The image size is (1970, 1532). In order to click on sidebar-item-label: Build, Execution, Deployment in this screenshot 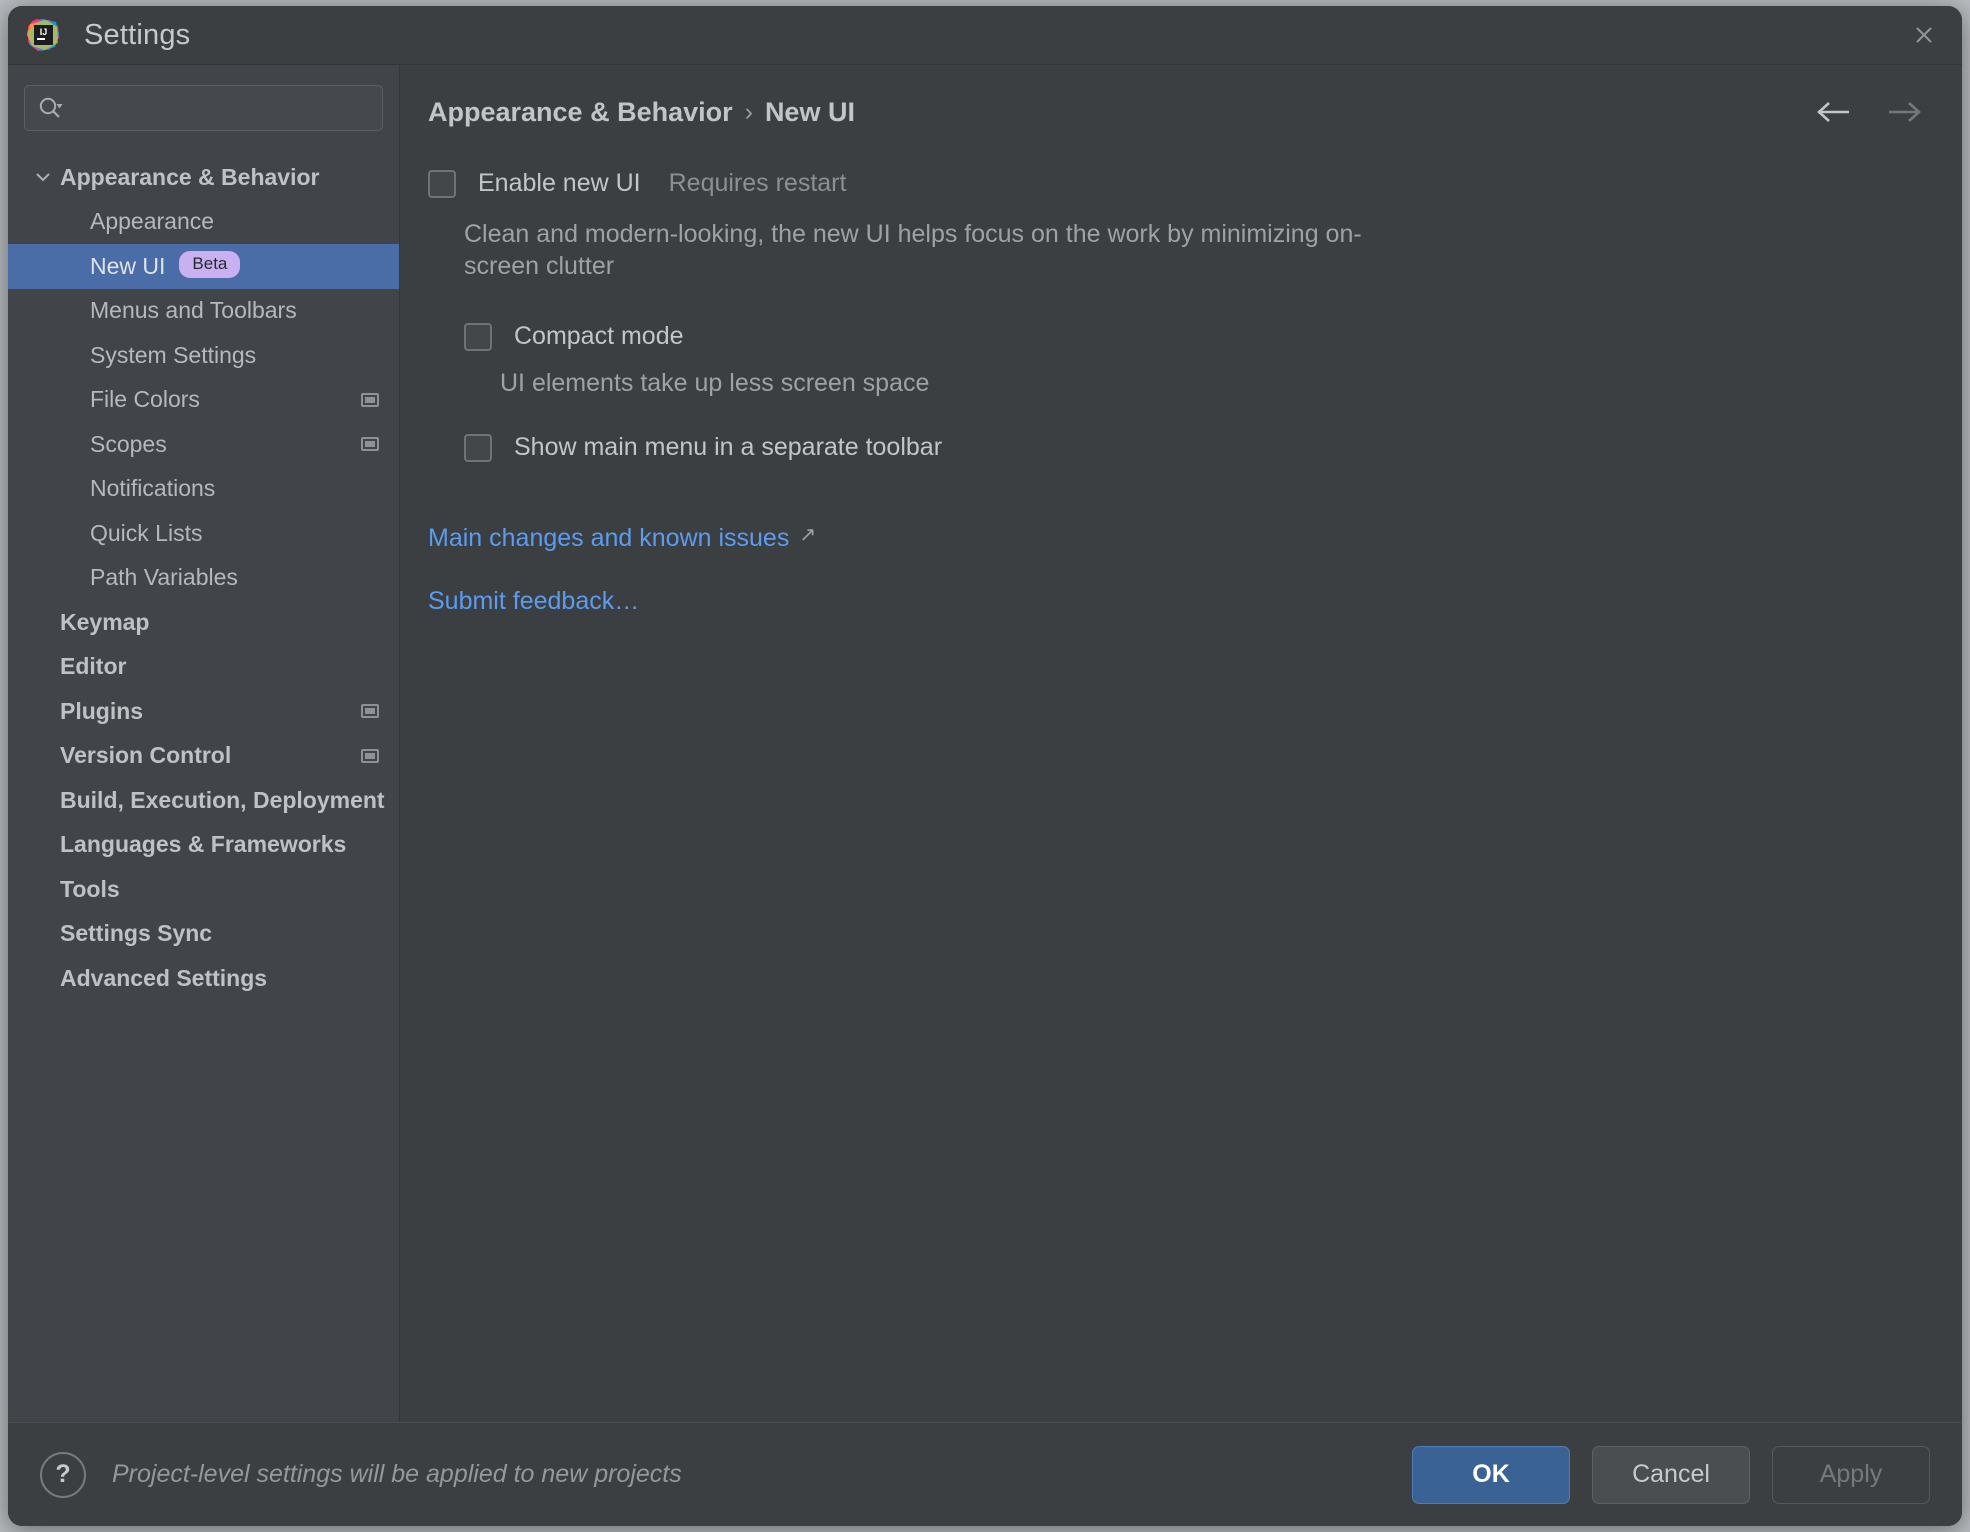, I will do `click(222, 799)`.